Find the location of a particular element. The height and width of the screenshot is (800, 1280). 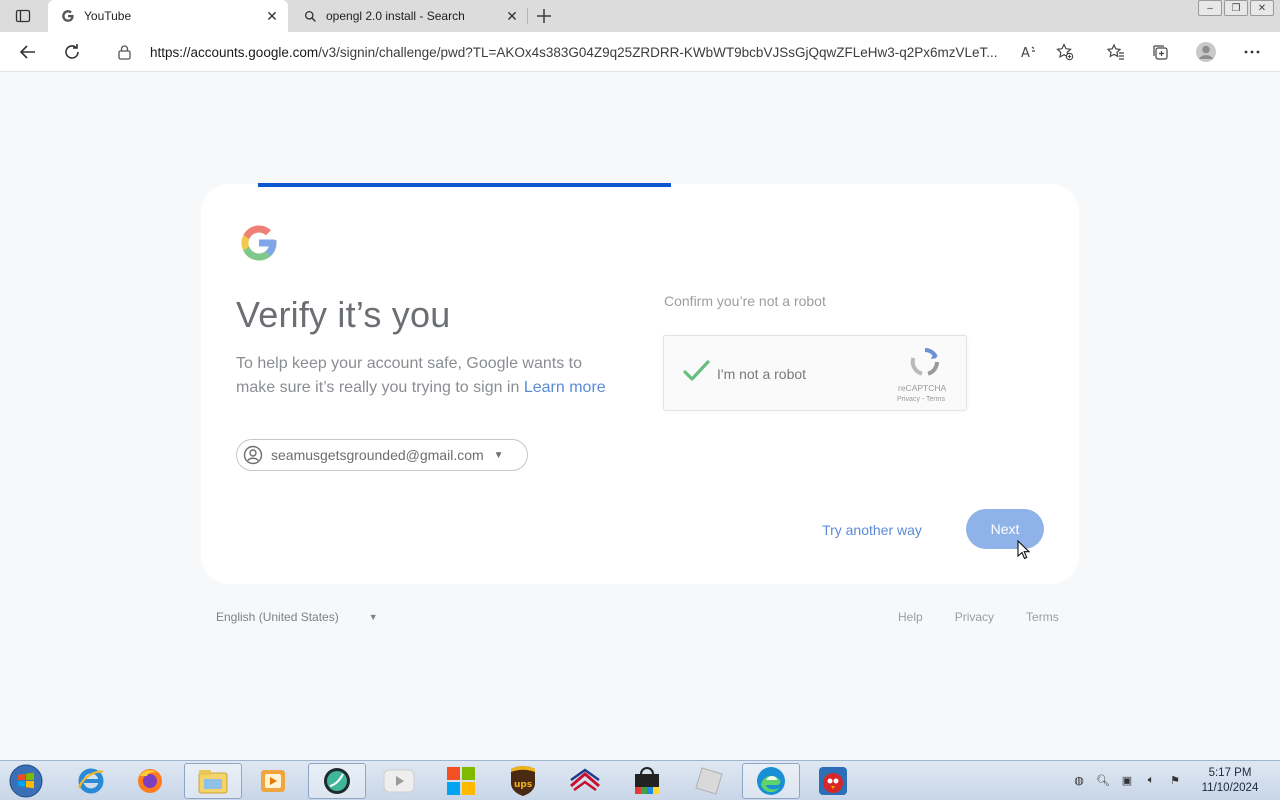

microsoft-logo-icon is located at coordinates (461, 781).